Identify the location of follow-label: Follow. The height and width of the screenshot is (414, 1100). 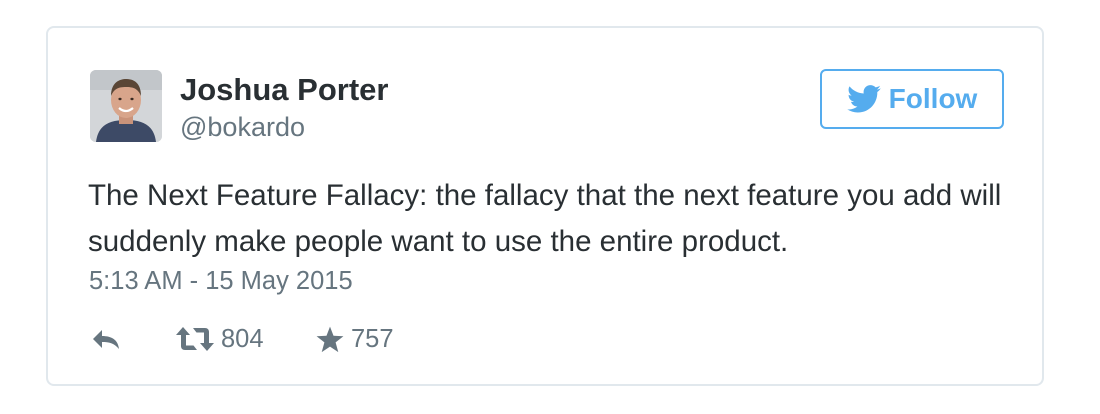
(933, 98).